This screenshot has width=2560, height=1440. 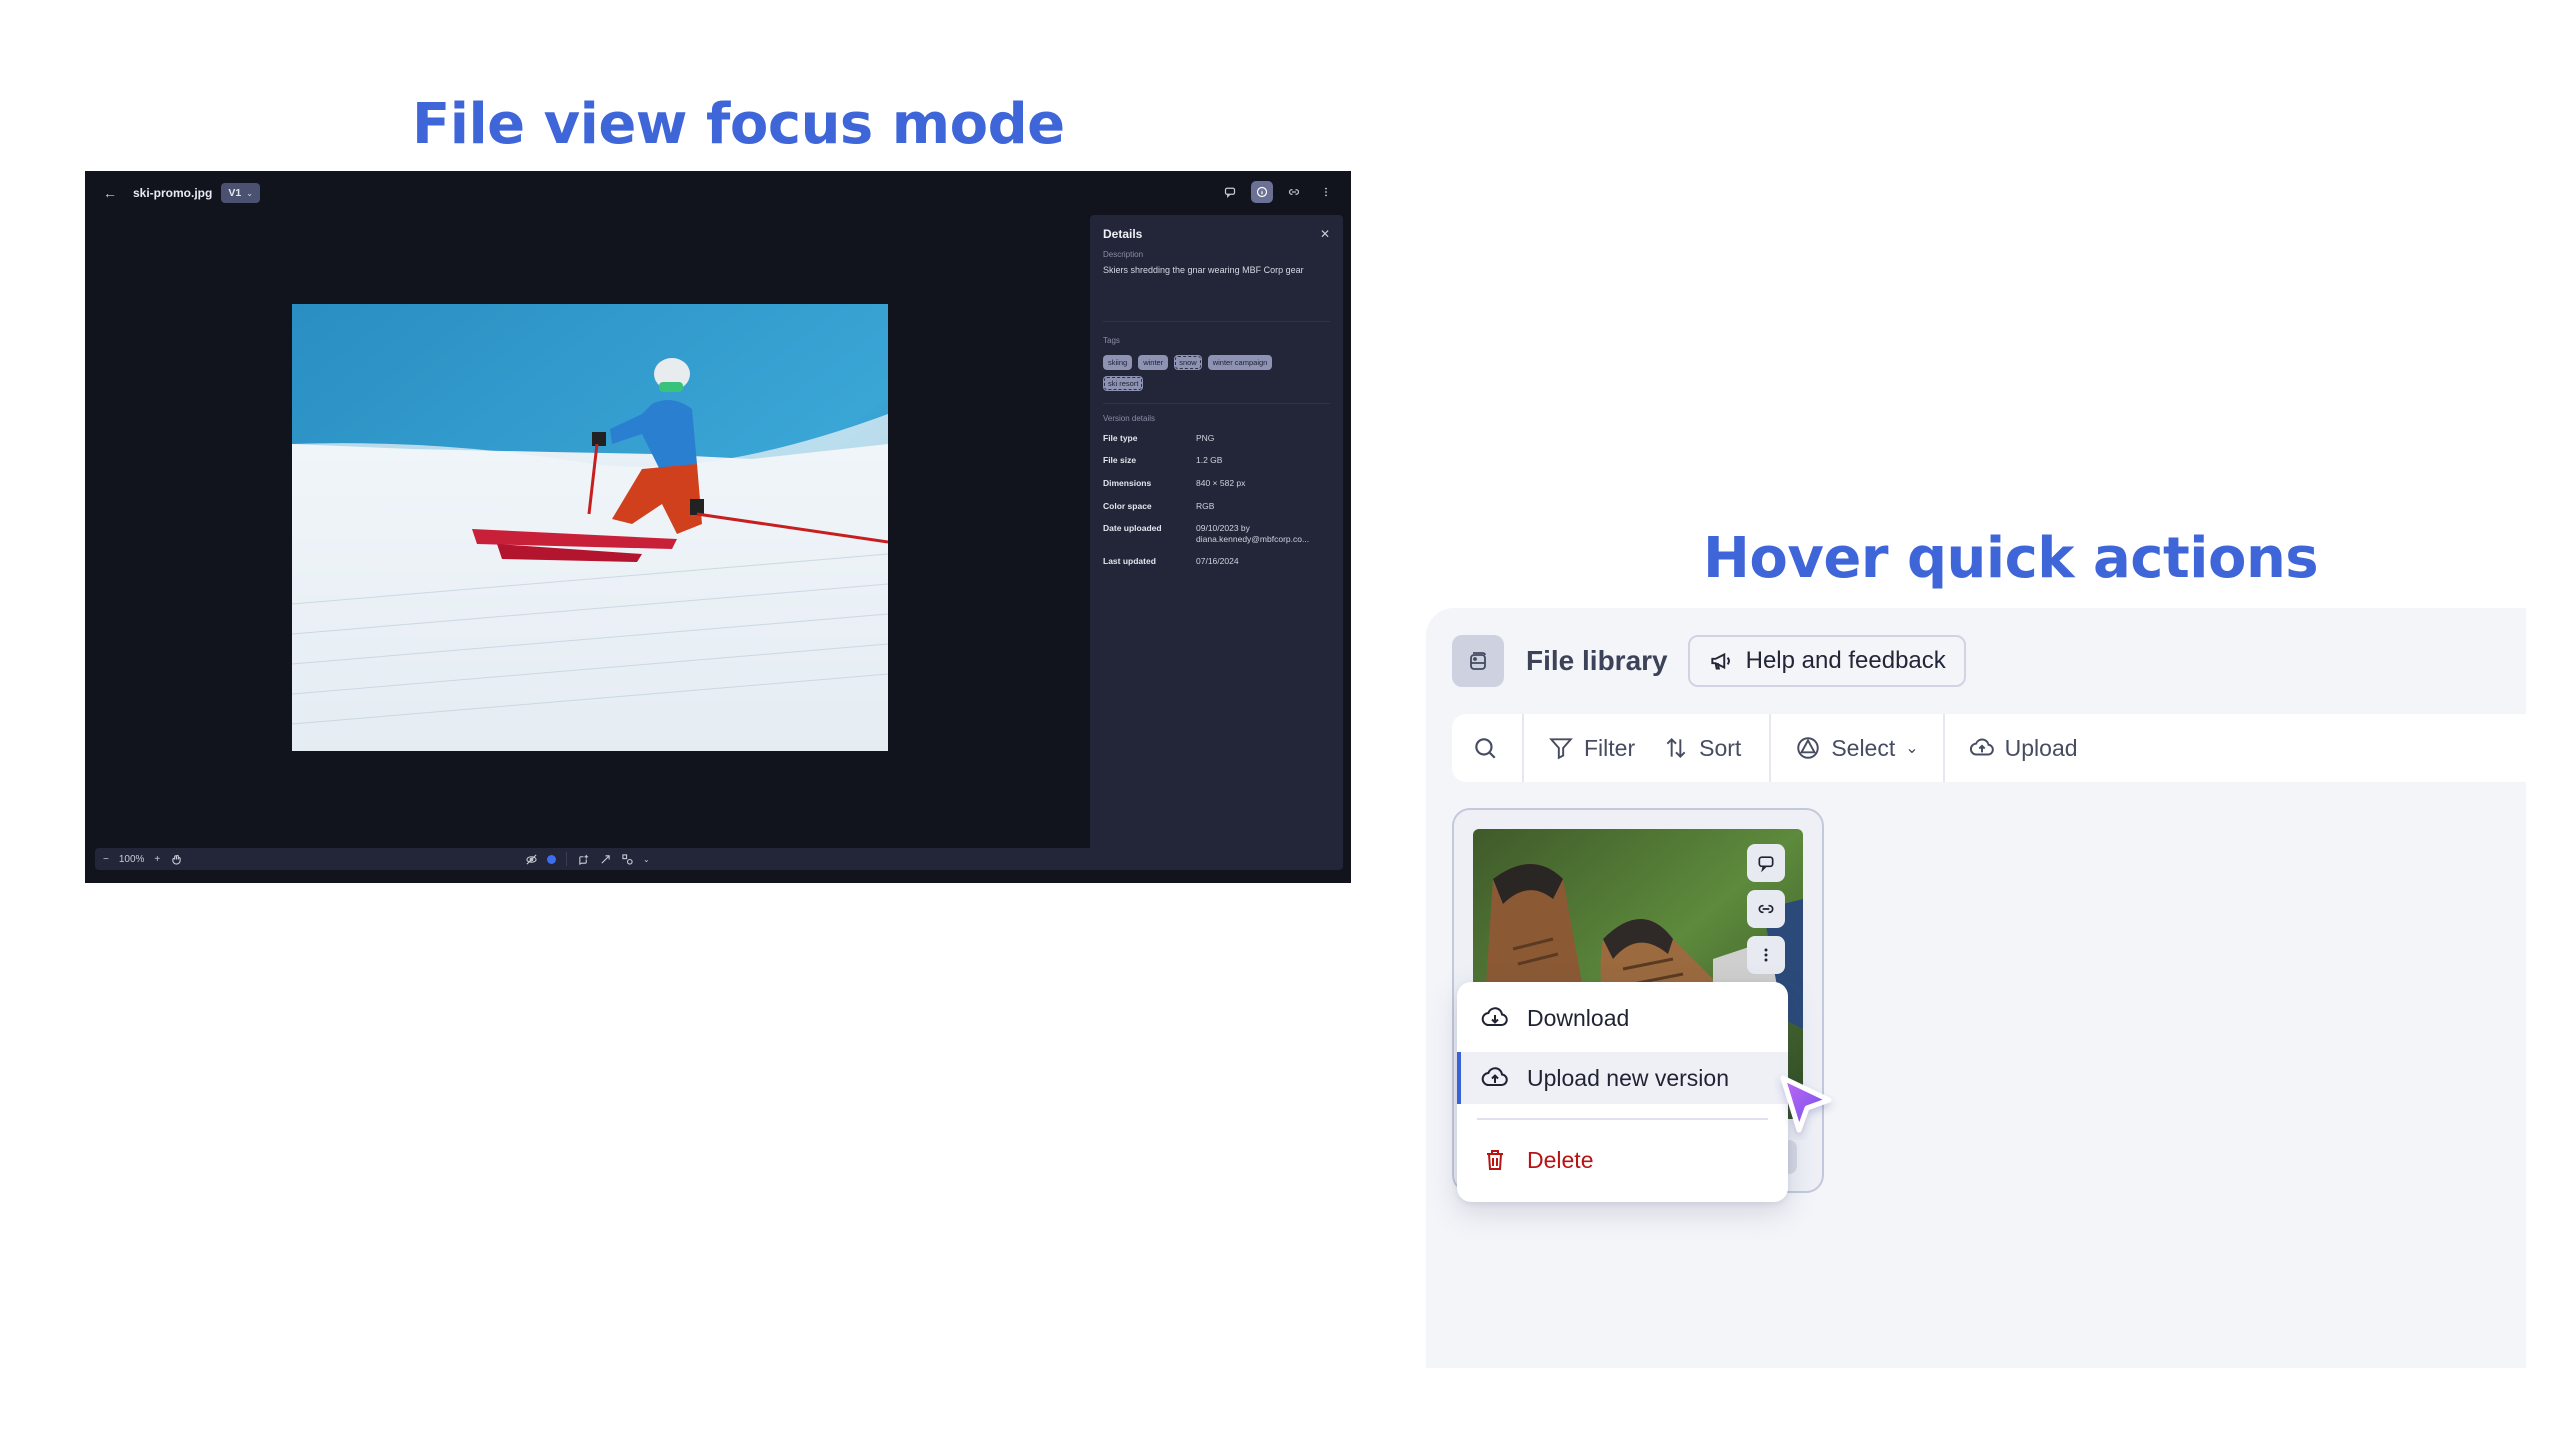 What do you see at coordinates (235, 193) in the screenshot?
I see `version-label: V1` at bounding box center [235, 193].